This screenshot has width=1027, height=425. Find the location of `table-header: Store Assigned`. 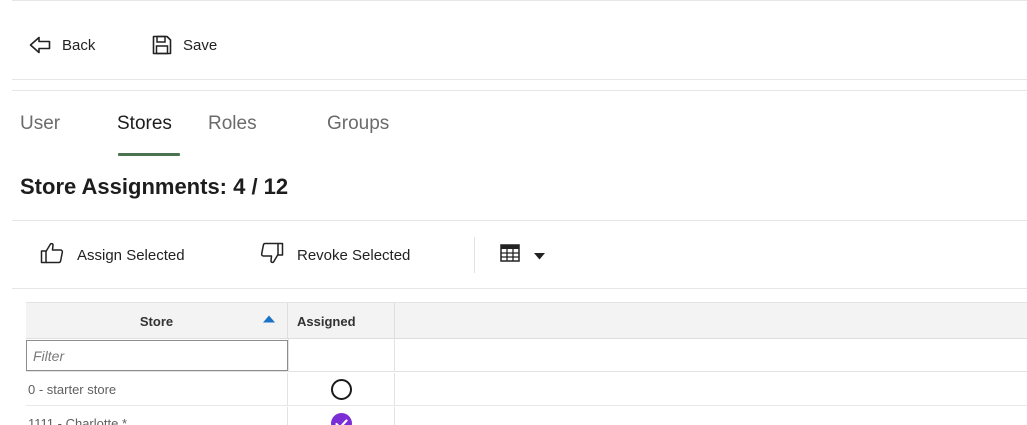

table-header: Store Assigned is located at coordinates (526, 321).